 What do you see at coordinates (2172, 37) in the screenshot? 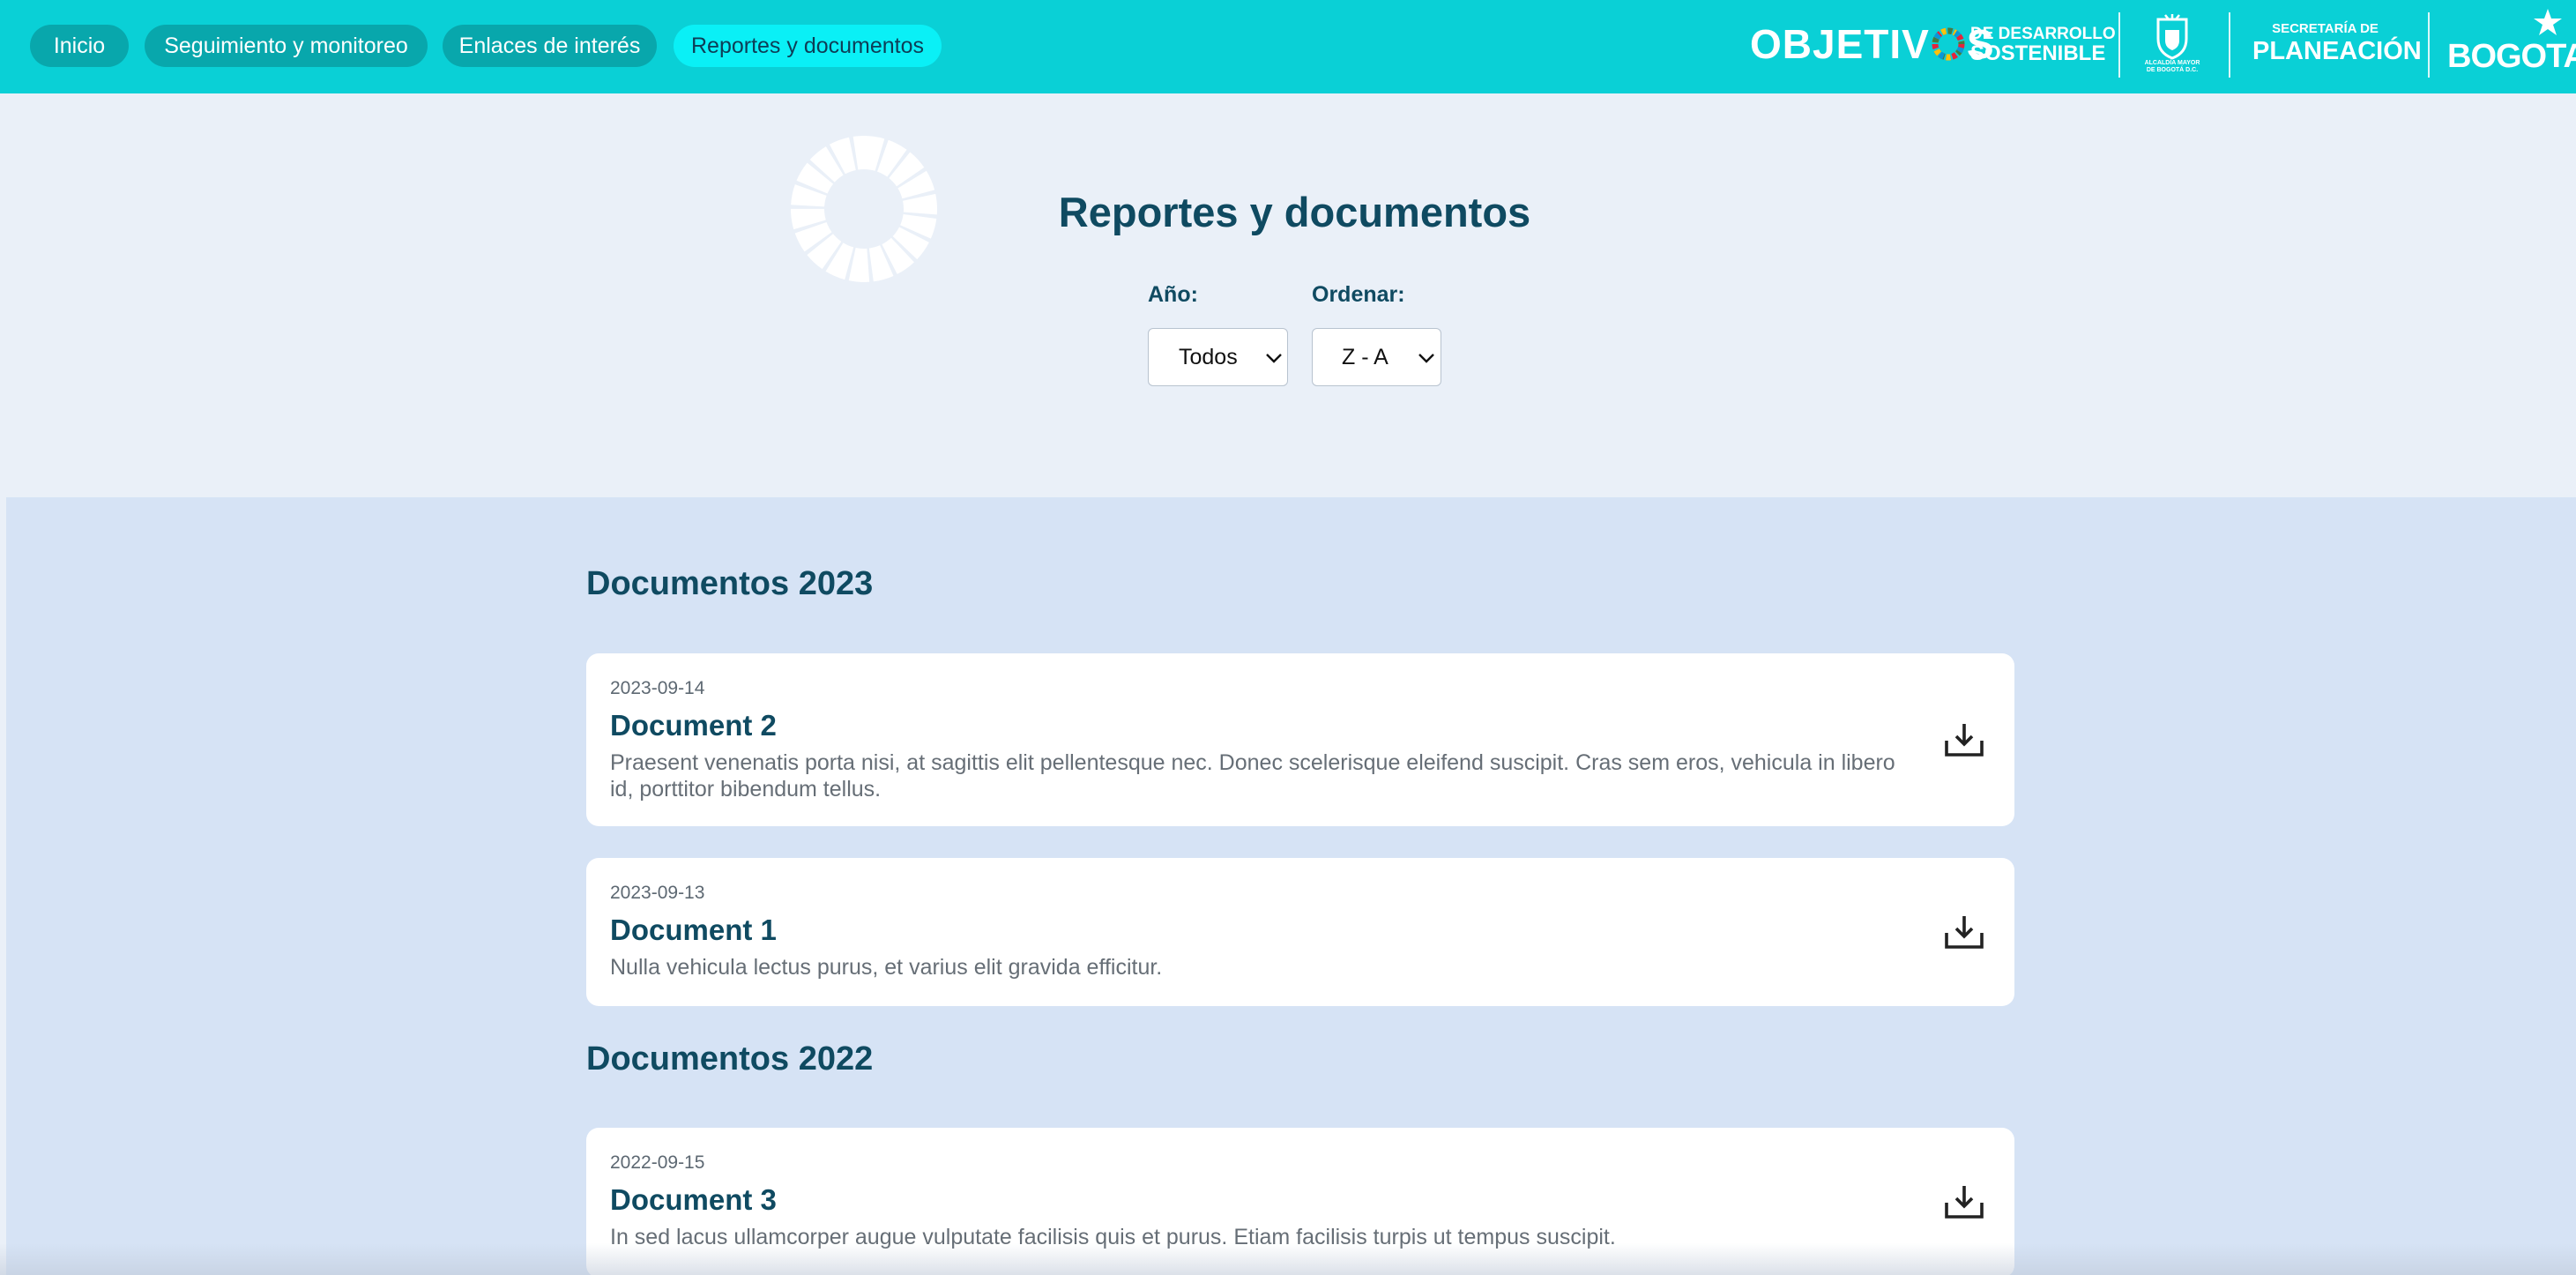
I see `coat-of-arms-icon` at bounding box center [2172, 37].